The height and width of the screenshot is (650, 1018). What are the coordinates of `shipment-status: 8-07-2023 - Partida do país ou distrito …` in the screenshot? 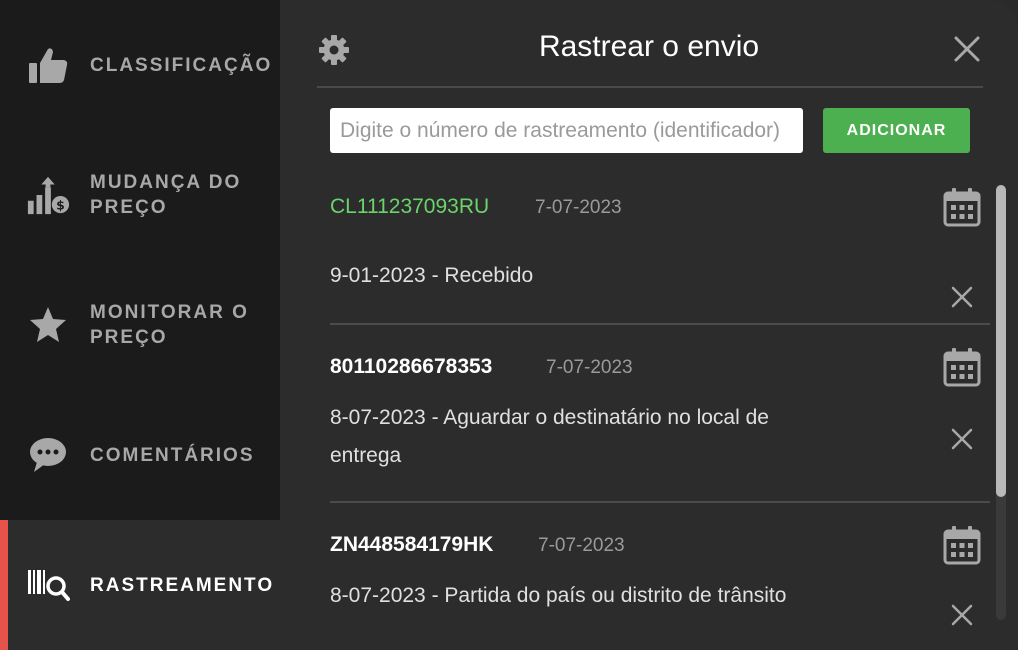 It's located at (558, 595).